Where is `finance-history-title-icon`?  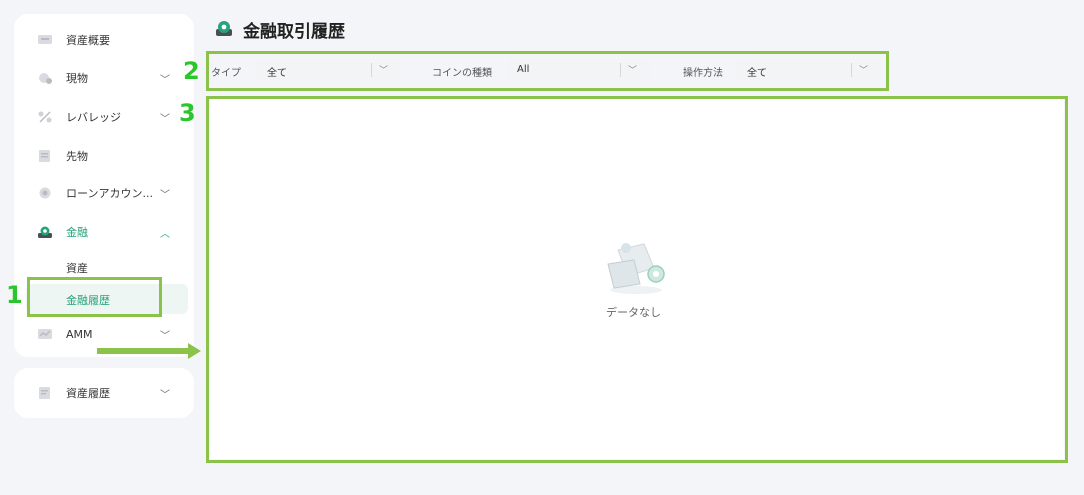
finance-history-title-icon is located at coordinates (224, 28).